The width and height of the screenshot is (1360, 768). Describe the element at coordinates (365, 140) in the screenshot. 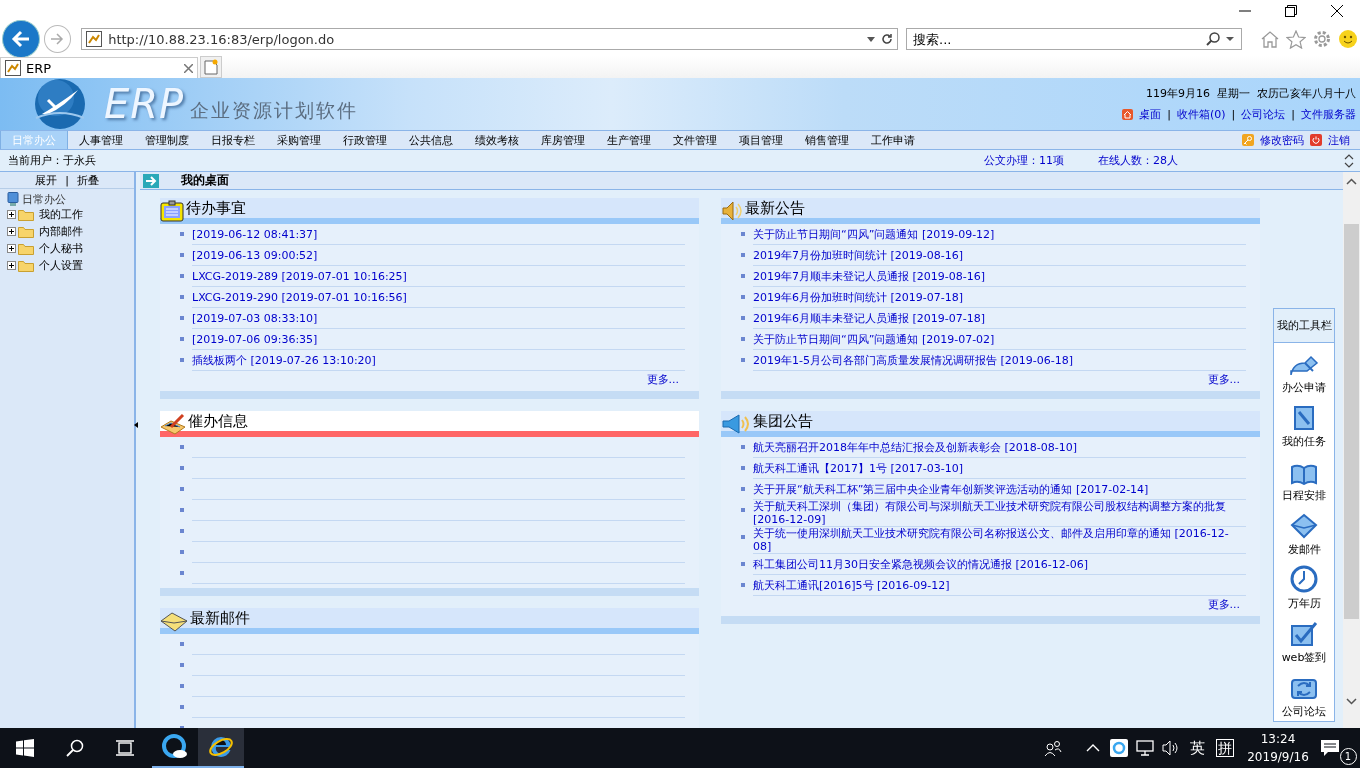

I see `menu-tab: 行政管理` at that location.